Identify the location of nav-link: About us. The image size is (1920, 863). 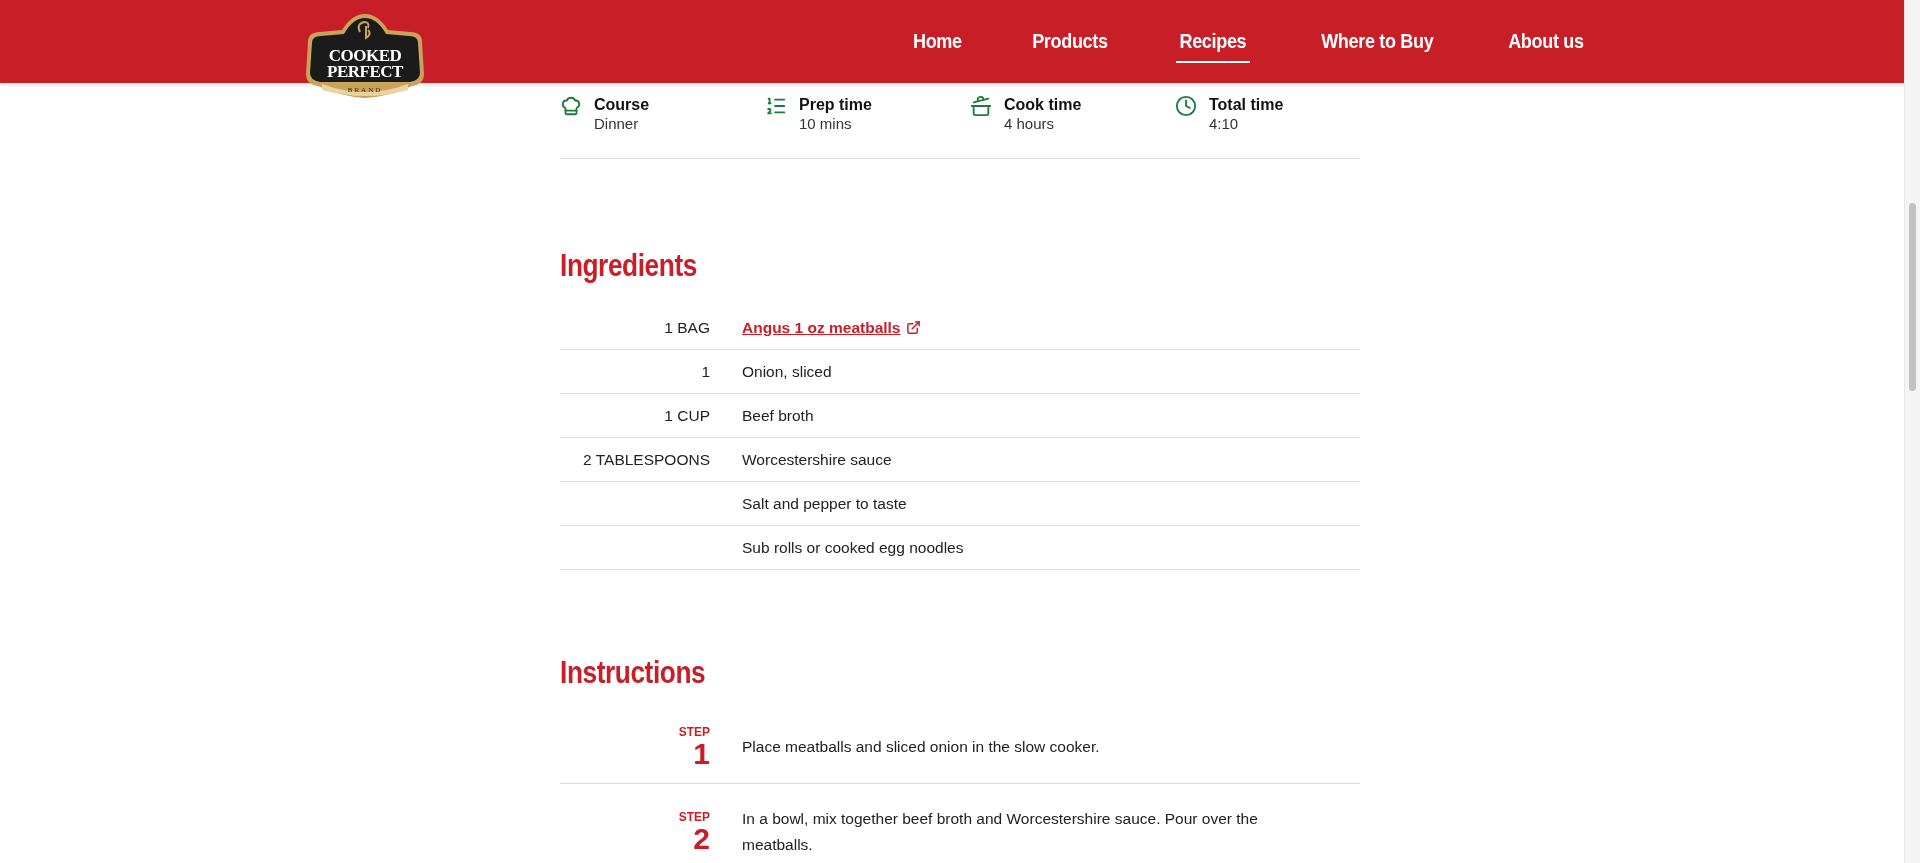
(1546, 41).